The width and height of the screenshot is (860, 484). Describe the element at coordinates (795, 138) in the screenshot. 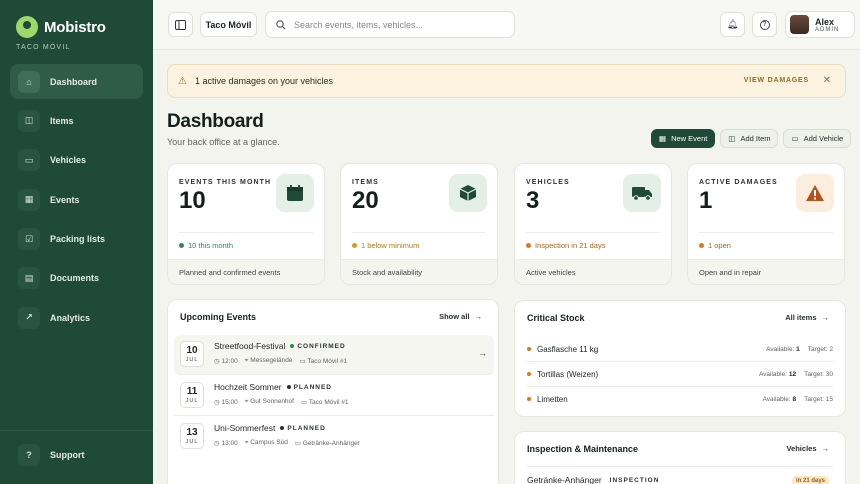

I see `truck-icon: ▭` at that location.